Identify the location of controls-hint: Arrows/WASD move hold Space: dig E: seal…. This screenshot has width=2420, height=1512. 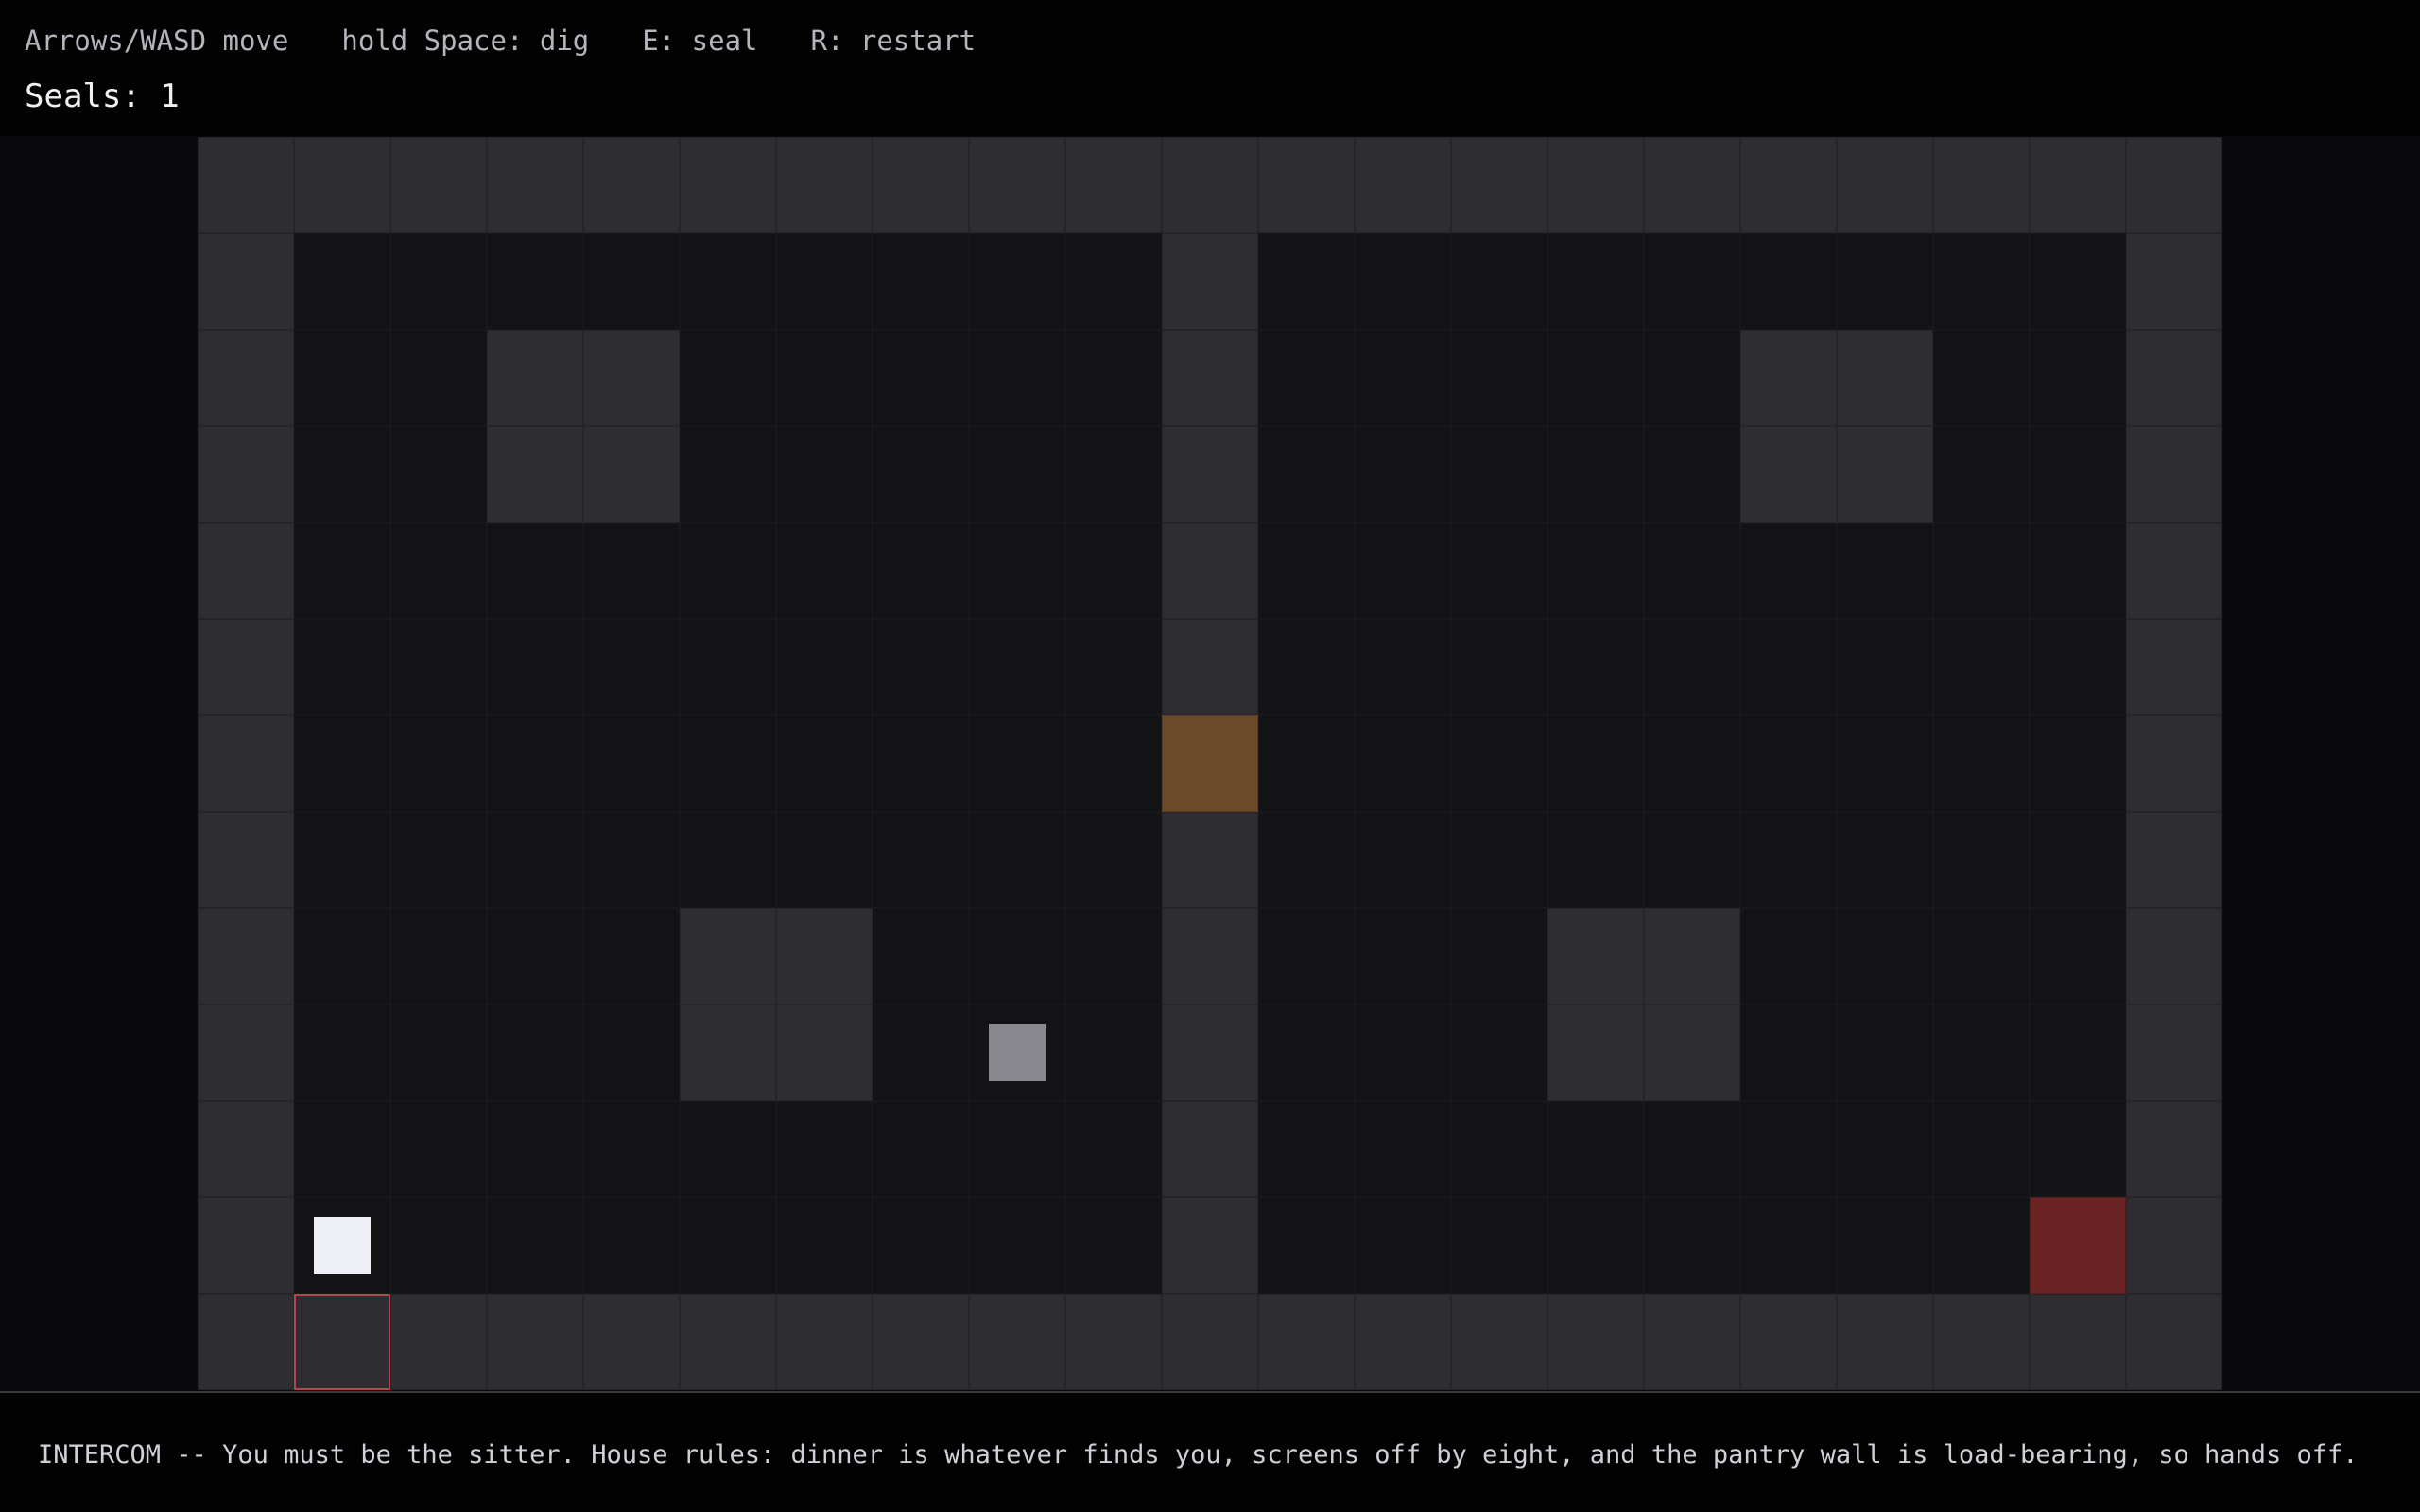
(501, 41).